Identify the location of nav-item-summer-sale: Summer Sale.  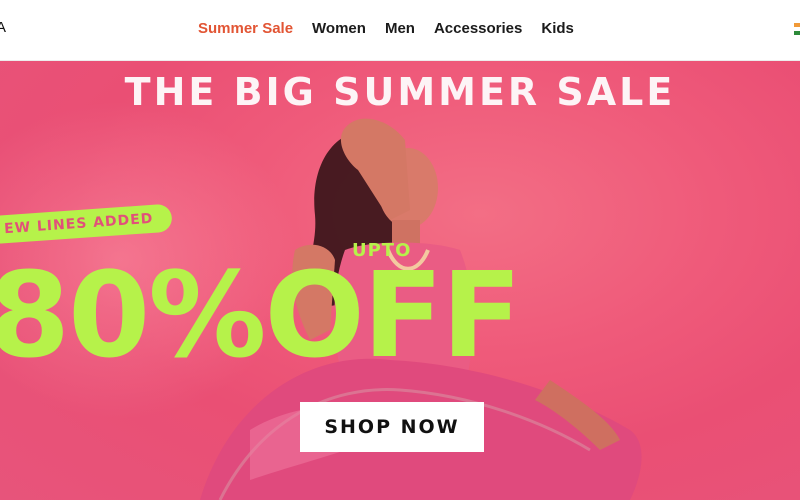
(245, 28).